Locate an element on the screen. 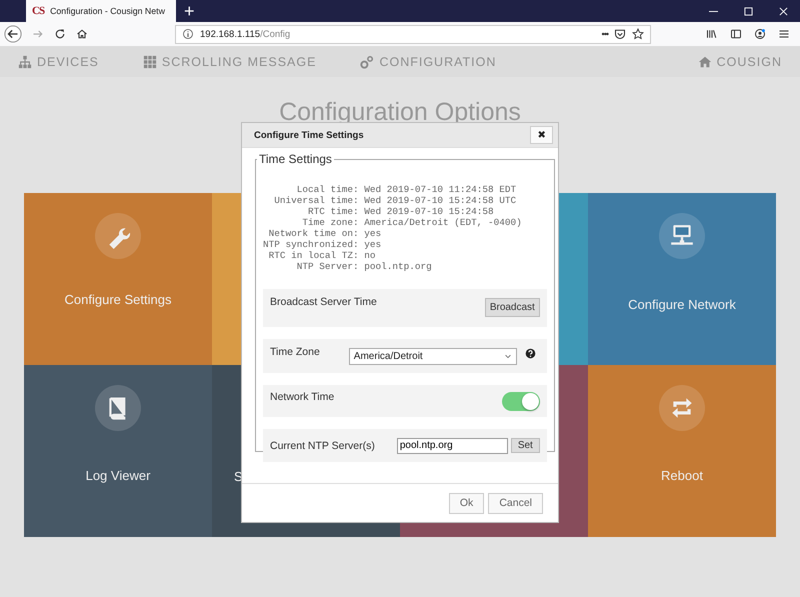 This screenshot has width=800, height=597. set-button: Set is located at coordinates (525, 445).